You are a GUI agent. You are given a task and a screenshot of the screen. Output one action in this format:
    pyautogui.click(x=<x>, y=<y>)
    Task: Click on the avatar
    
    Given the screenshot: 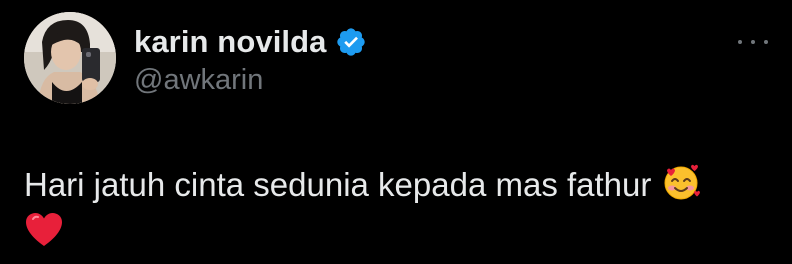 What is the action you would take?
    pyautogui.click(x=70, y=58)
    